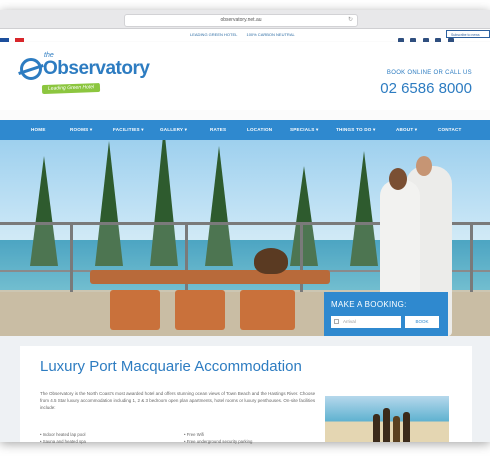 This screenshot has width=490, height=468. I want to click on logo-tagline: Leading Green Hotel, so click(71, 88).